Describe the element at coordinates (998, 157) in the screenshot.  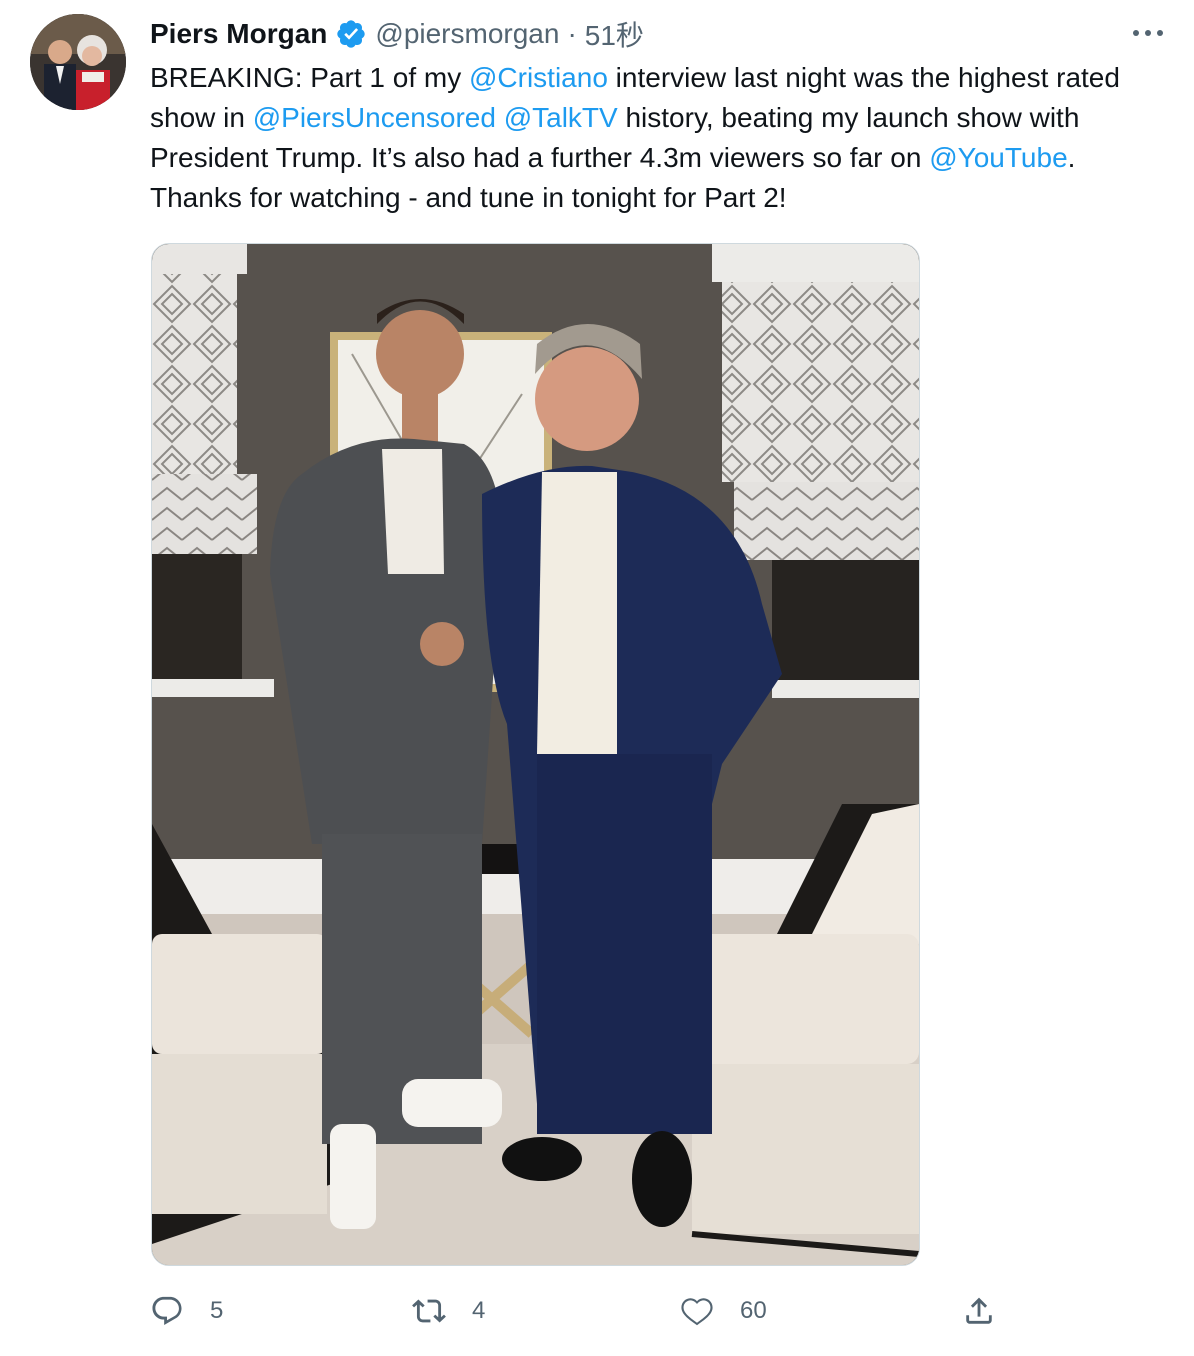
I see `mention-youtube: @YouTube` at that location.